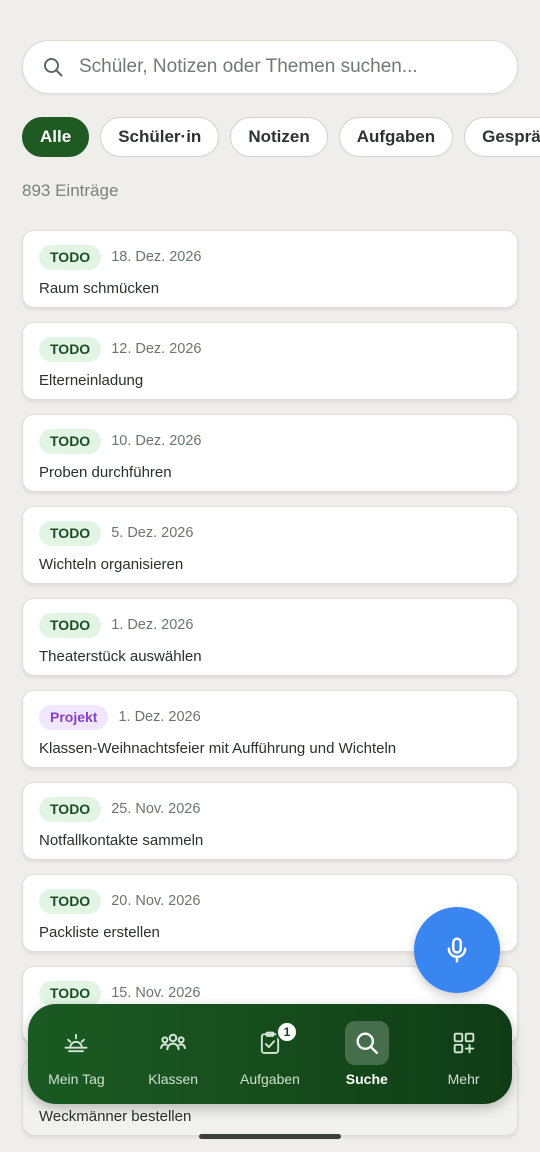  What do you see at coordinates (70, 190) in the screenshot?
I see `result-count: 893 Einträge` at bounding box center [70, 190].